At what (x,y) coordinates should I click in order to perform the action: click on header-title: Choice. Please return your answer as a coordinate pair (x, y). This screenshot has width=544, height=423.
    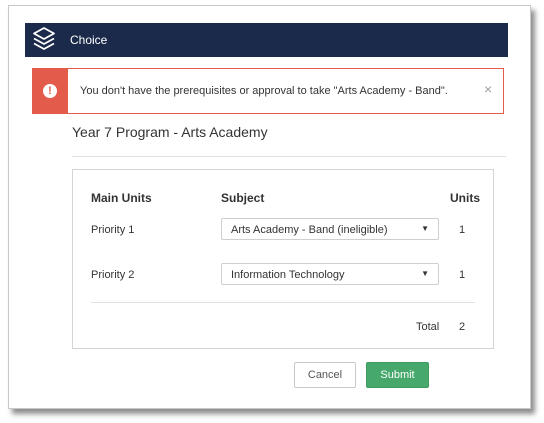
    Looking at the image, I should click on (89, 40).